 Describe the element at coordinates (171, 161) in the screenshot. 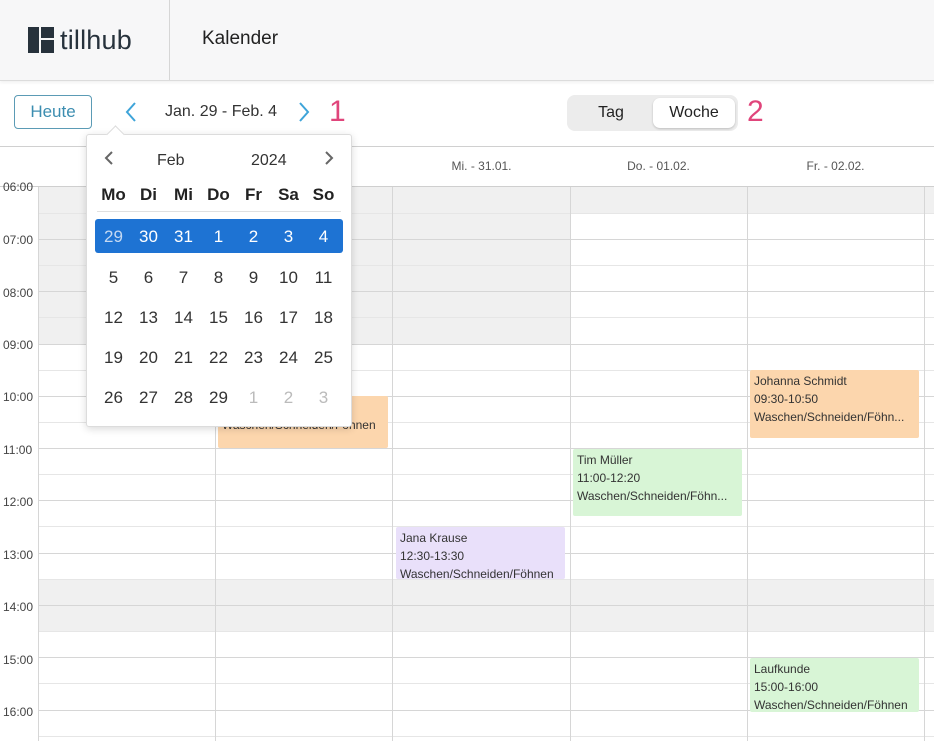

I see `datepicker-month: Feb` at that location.